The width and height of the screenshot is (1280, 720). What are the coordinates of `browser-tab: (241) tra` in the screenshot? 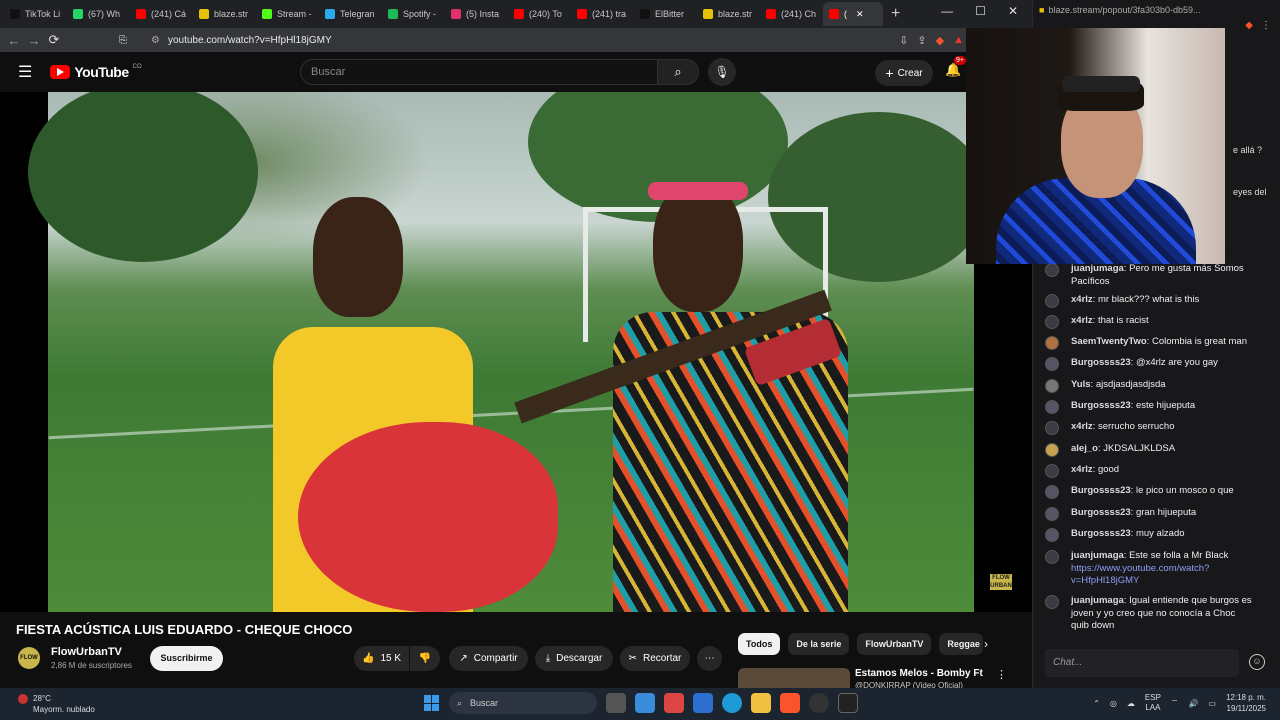 It's located at (602, 14).